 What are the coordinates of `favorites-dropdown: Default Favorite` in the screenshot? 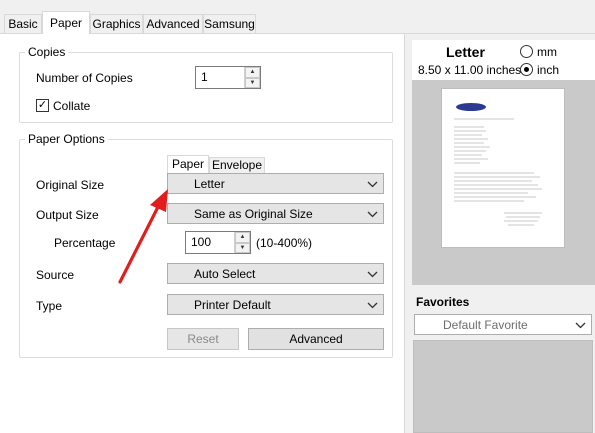 It's located at (503, 324).